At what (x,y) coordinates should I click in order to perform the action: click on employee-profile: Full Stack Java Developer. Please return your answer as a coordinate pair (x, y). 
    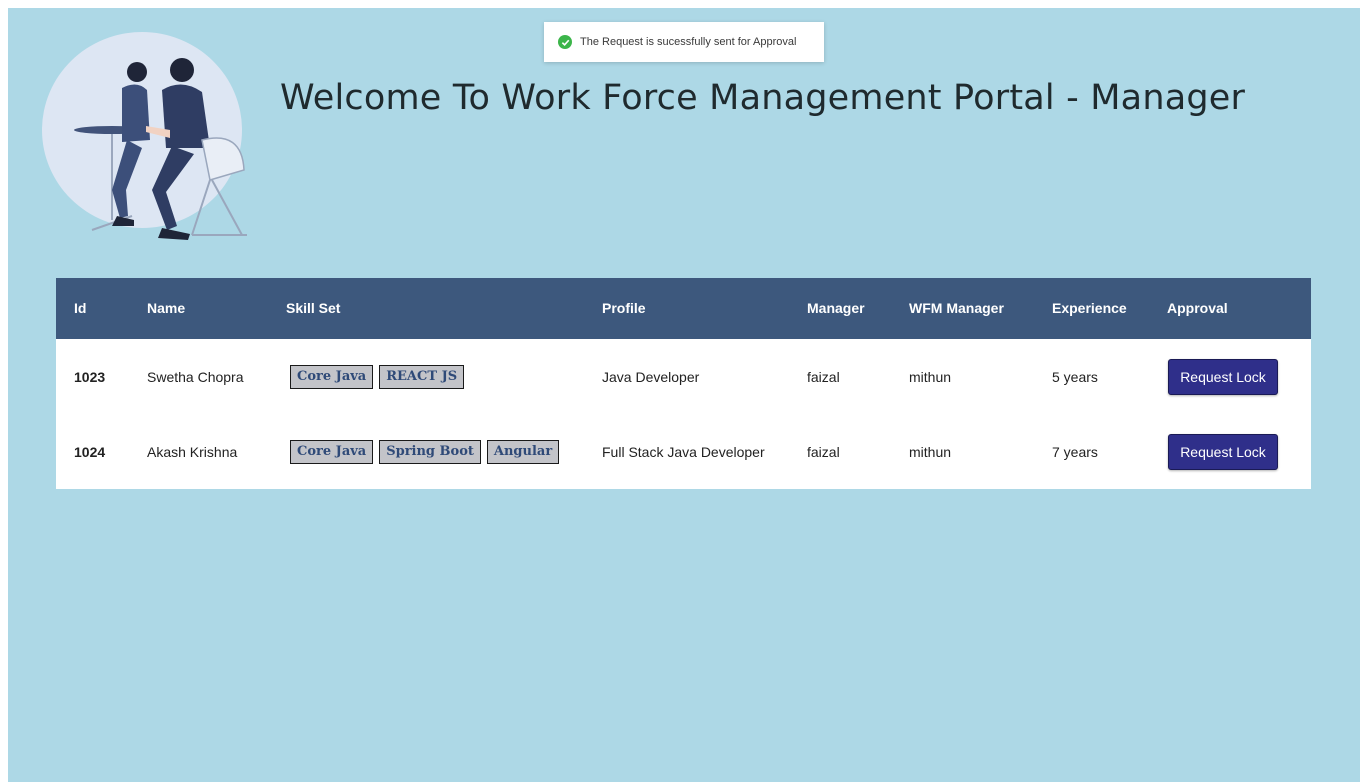
    Looking at the image, I should click on (683, 452).